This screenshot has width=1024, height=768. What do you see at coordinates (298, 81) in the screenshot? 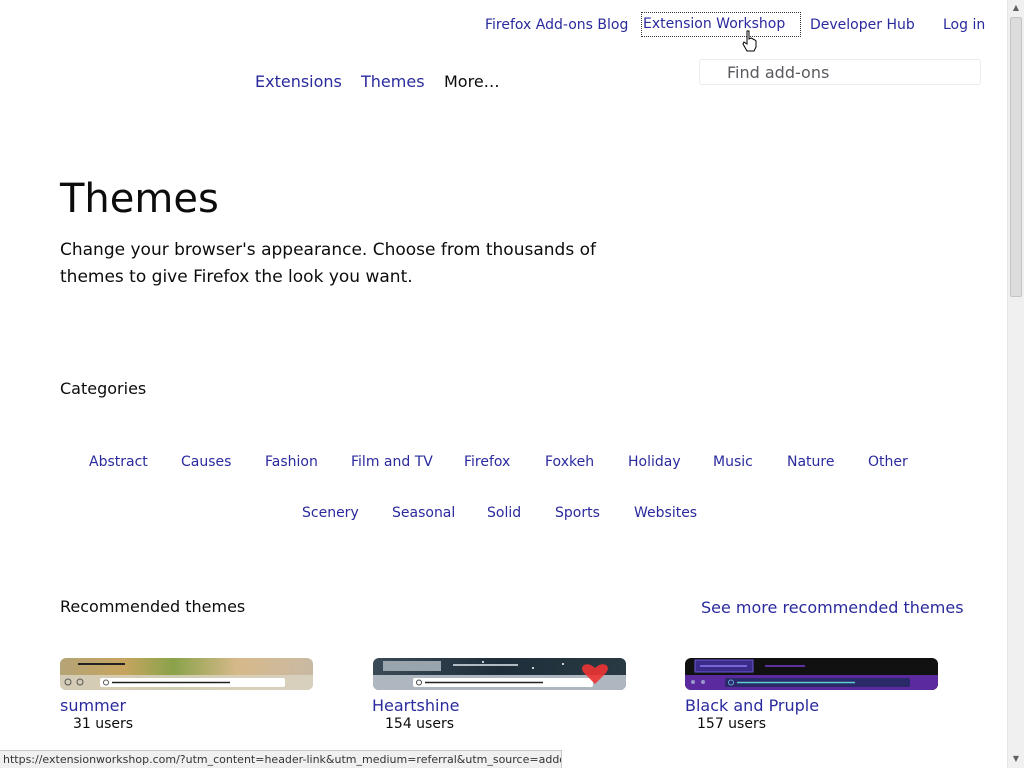
I see `nav-extensions: Extensions` at bounding box center [298, 81].